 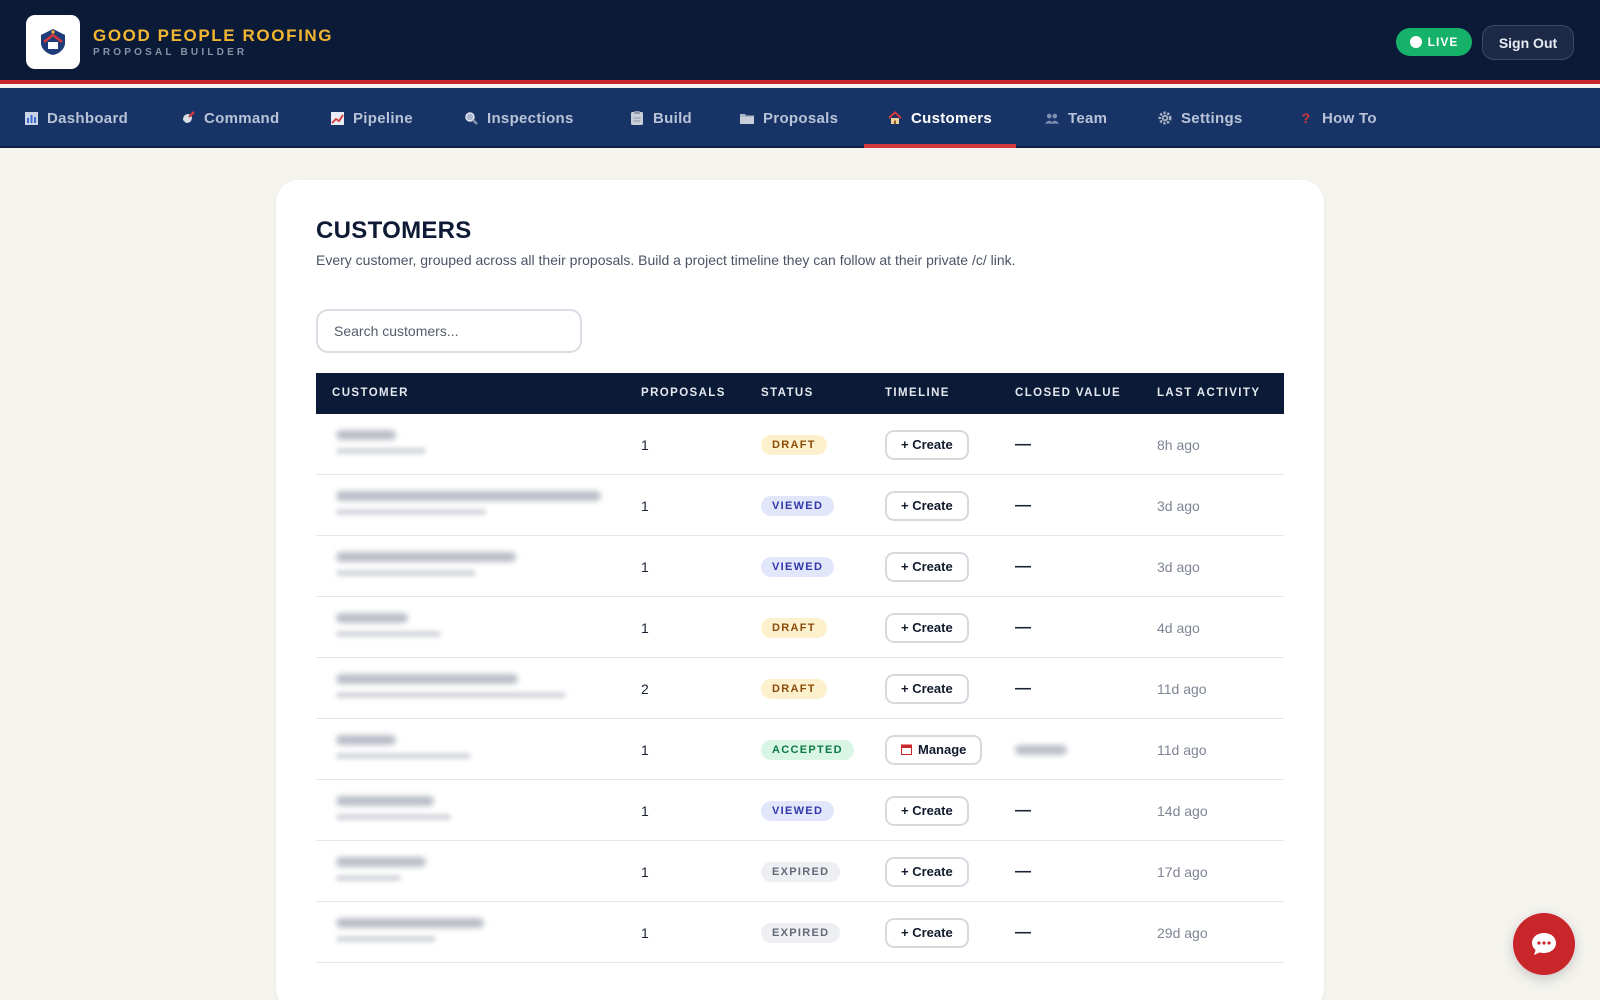 What do you see at coordinates (800, 810) in the screenshot?
I see `table-row: 1 VIEWED + Create — 14d ago` at bounding box center [800, 810].